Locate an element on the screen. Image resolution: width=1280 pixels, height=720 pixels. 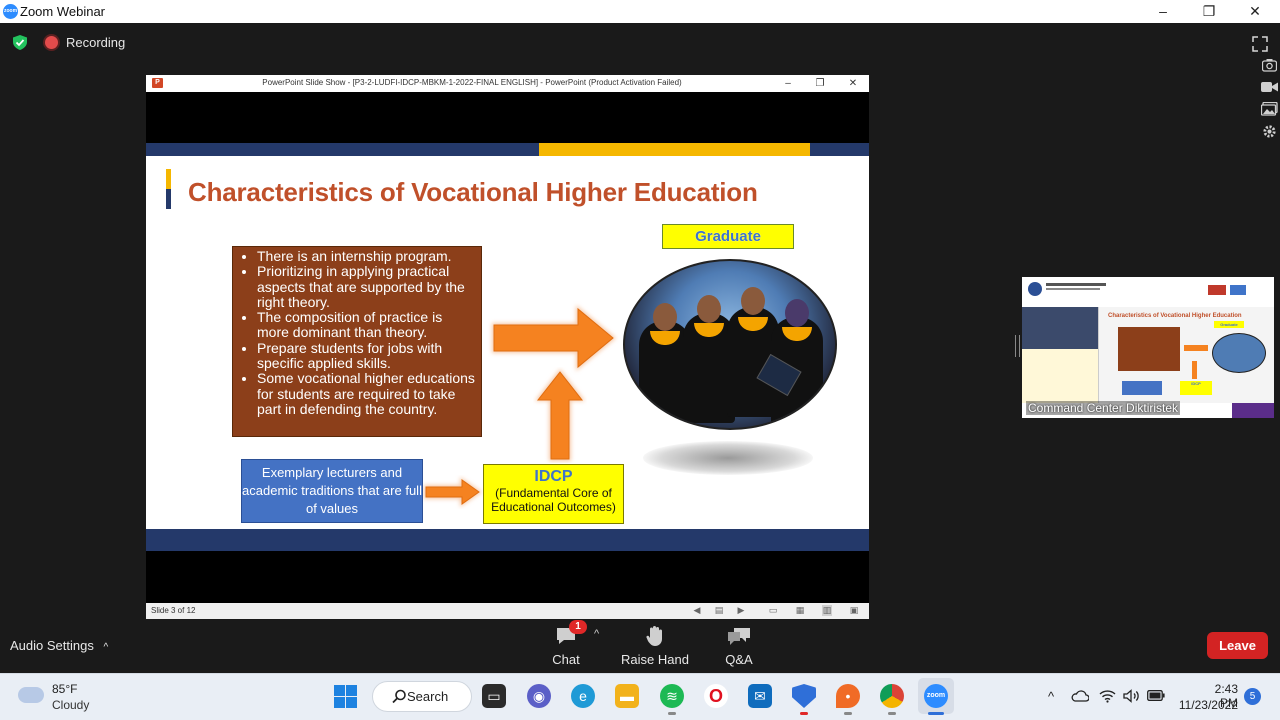
graduate-label: Graduate is located at coordinates (728, 236).